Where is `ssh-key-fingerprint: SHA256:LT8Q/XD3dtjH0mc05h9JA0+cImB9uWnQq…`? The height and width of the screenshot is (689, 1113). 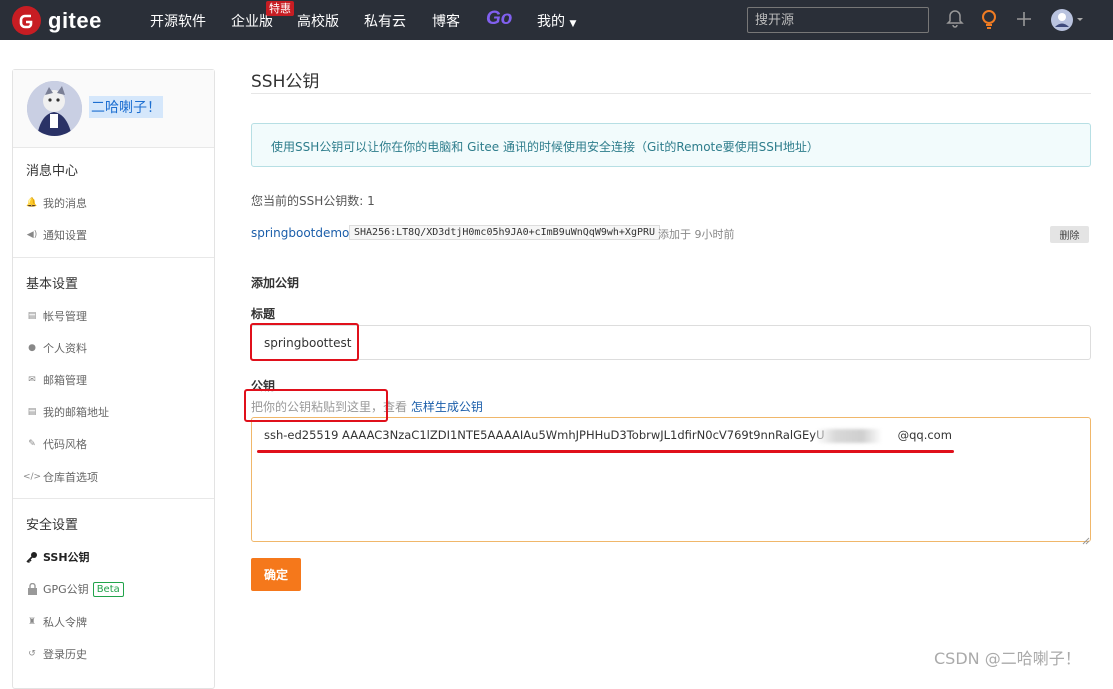
ssh-key-fingerprint: SHA256:LT8Q/XD3dtjH0mc05h9JA0+cImB9uWnQq… is located at coordinates (505, 232).